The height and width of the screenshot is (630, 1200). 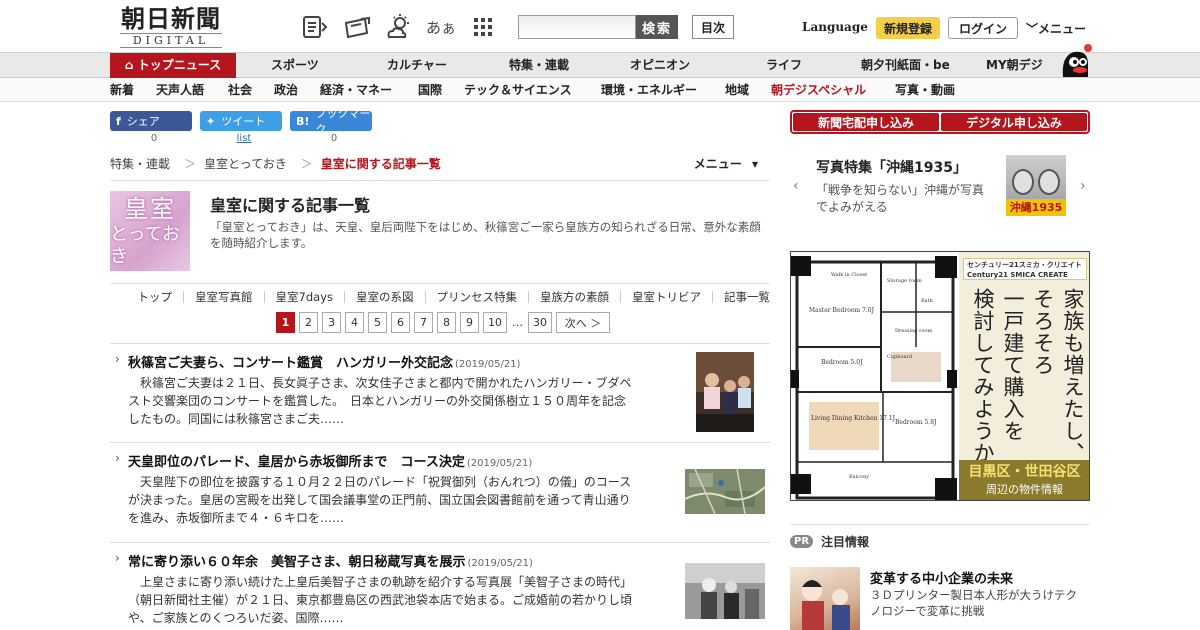 I want to click on page-3: 3, so click(x=331, y=322).